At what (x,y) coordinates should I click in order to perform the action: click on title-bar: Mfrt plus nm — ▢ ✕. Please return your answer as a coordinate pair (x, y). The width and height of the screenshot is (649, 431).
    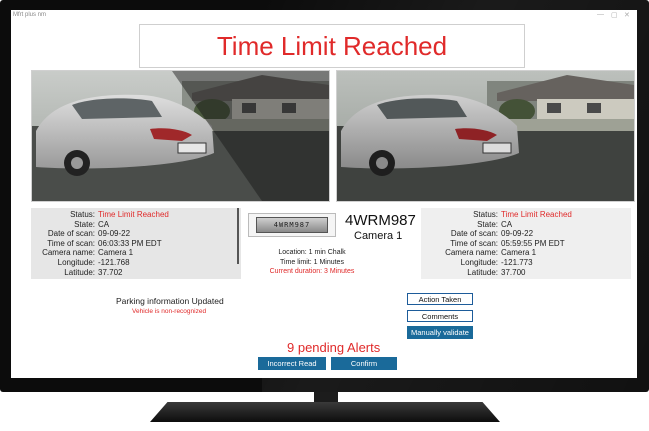
    Looking at the image, I should click on (324, 16).